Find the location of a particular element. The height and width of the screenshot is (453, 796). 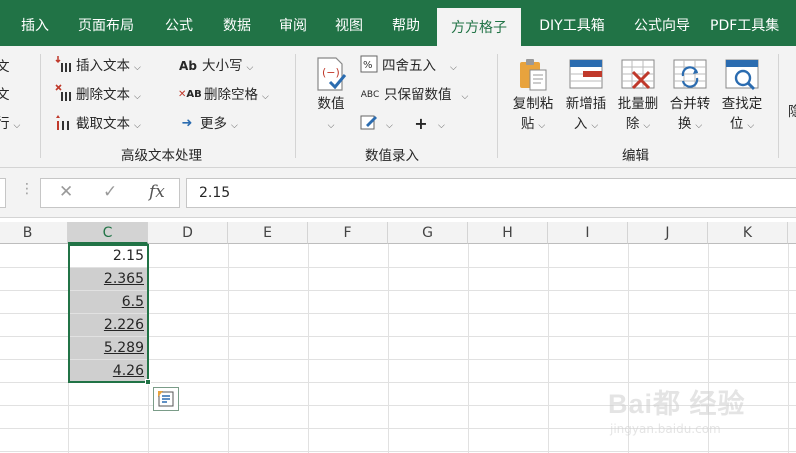

tab-data: 数据 is located at coordinates (237, 23).